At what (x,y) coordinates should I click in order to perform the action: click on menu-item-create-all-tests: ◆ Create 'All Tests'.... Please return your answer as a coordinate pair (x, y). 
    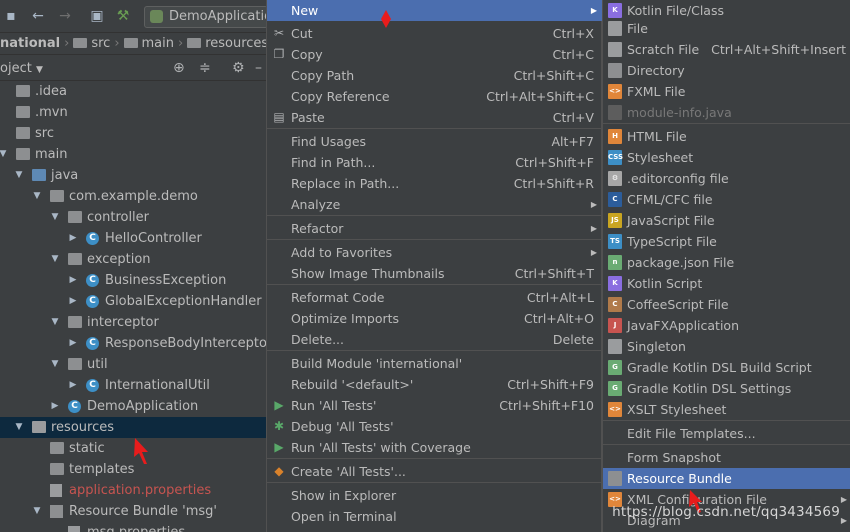
    Looking at the image, I should click on (434, 471).